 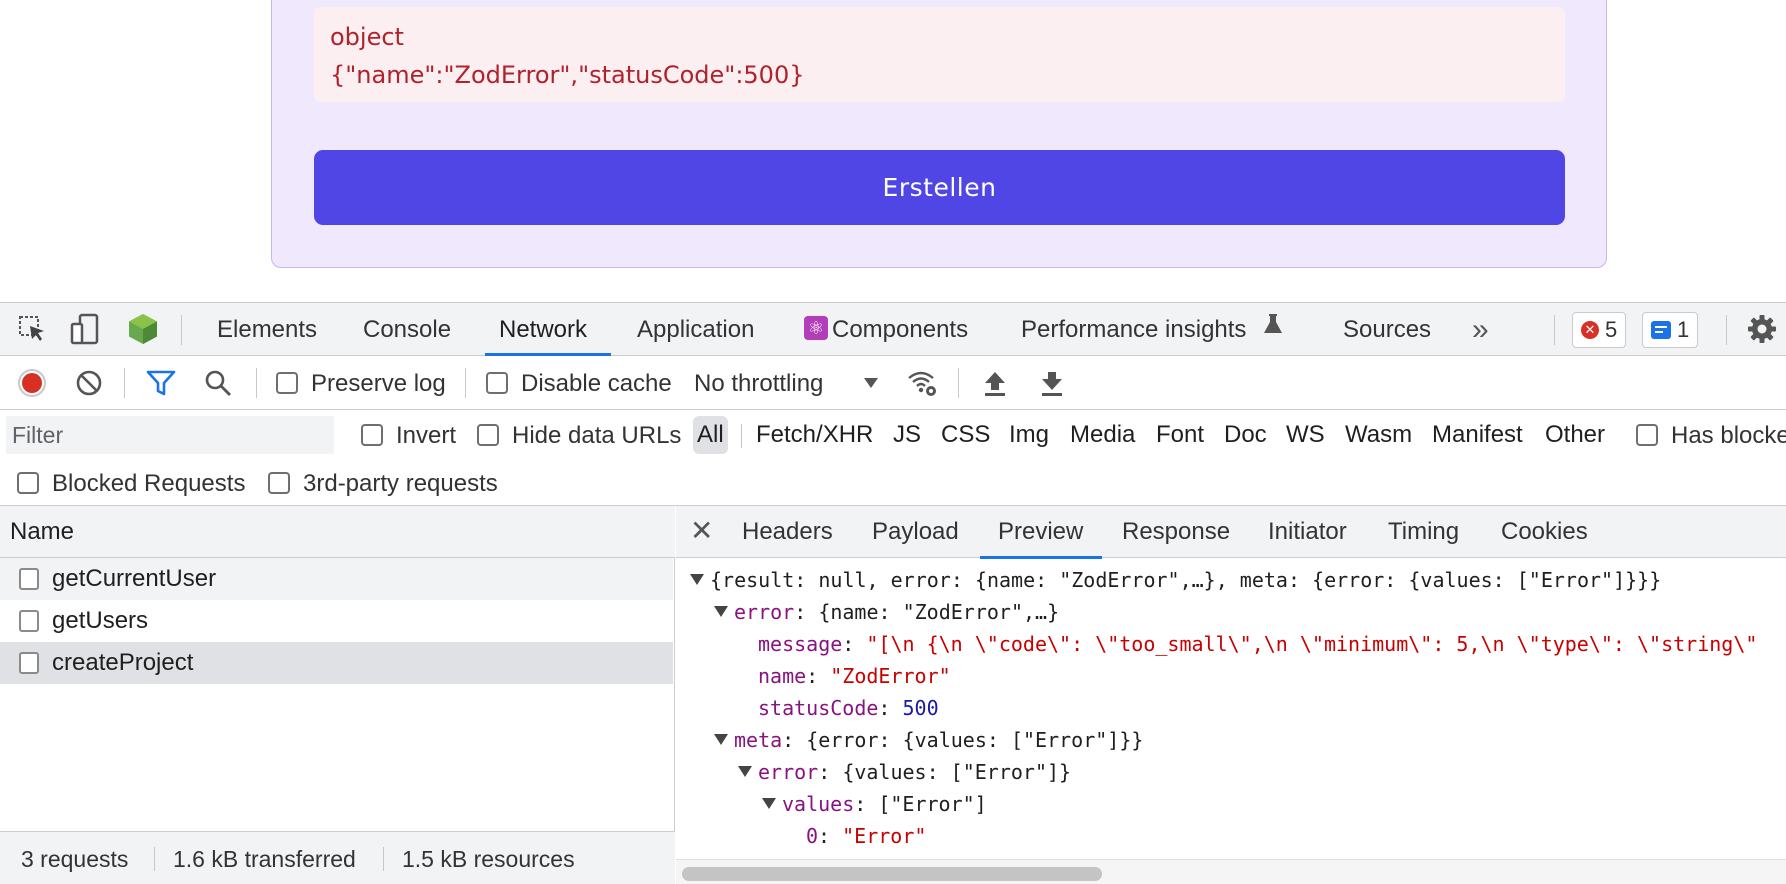 I want to click on transferred-size: 1.6 kB transferred, so click(x=264, y=859).